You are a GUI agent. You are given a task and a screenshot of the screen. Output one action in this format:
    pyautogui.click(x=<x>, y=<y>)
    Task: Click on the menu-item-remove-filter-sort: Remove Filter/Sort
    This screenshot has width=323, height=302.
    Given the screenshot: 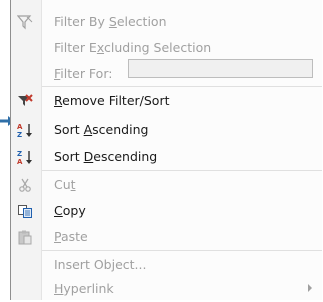 What is the action you would take?
    pyautogui.click(x=166, y=100)
    